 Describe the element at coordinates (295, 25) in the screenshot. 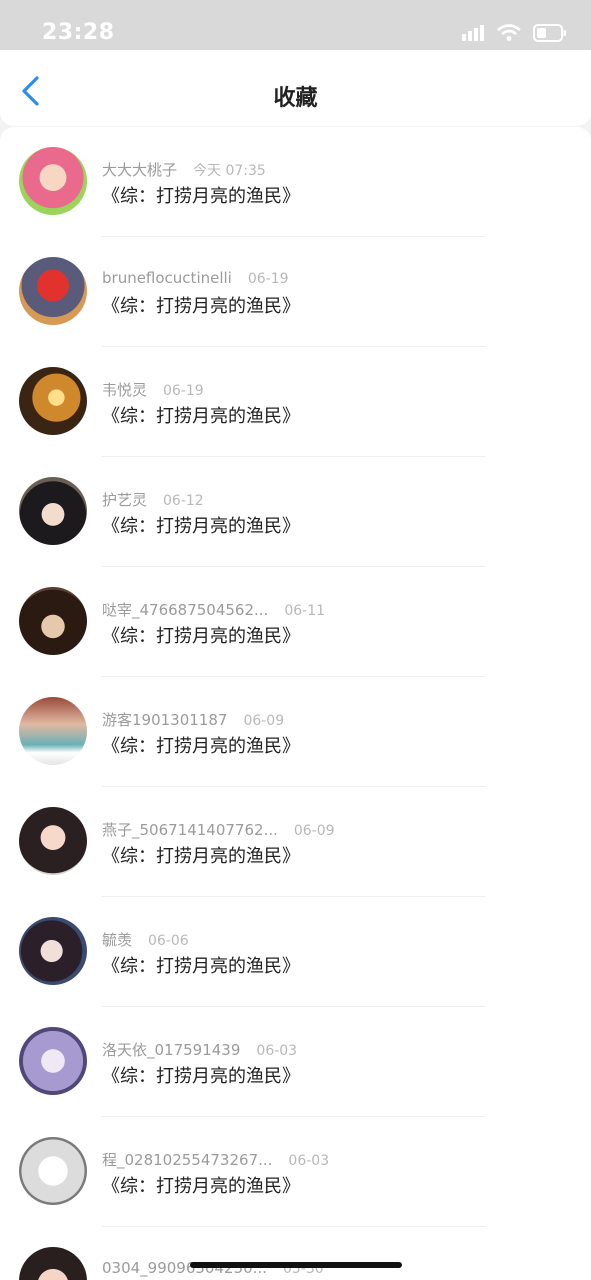

I see `status-bar: 23:28` at that location.